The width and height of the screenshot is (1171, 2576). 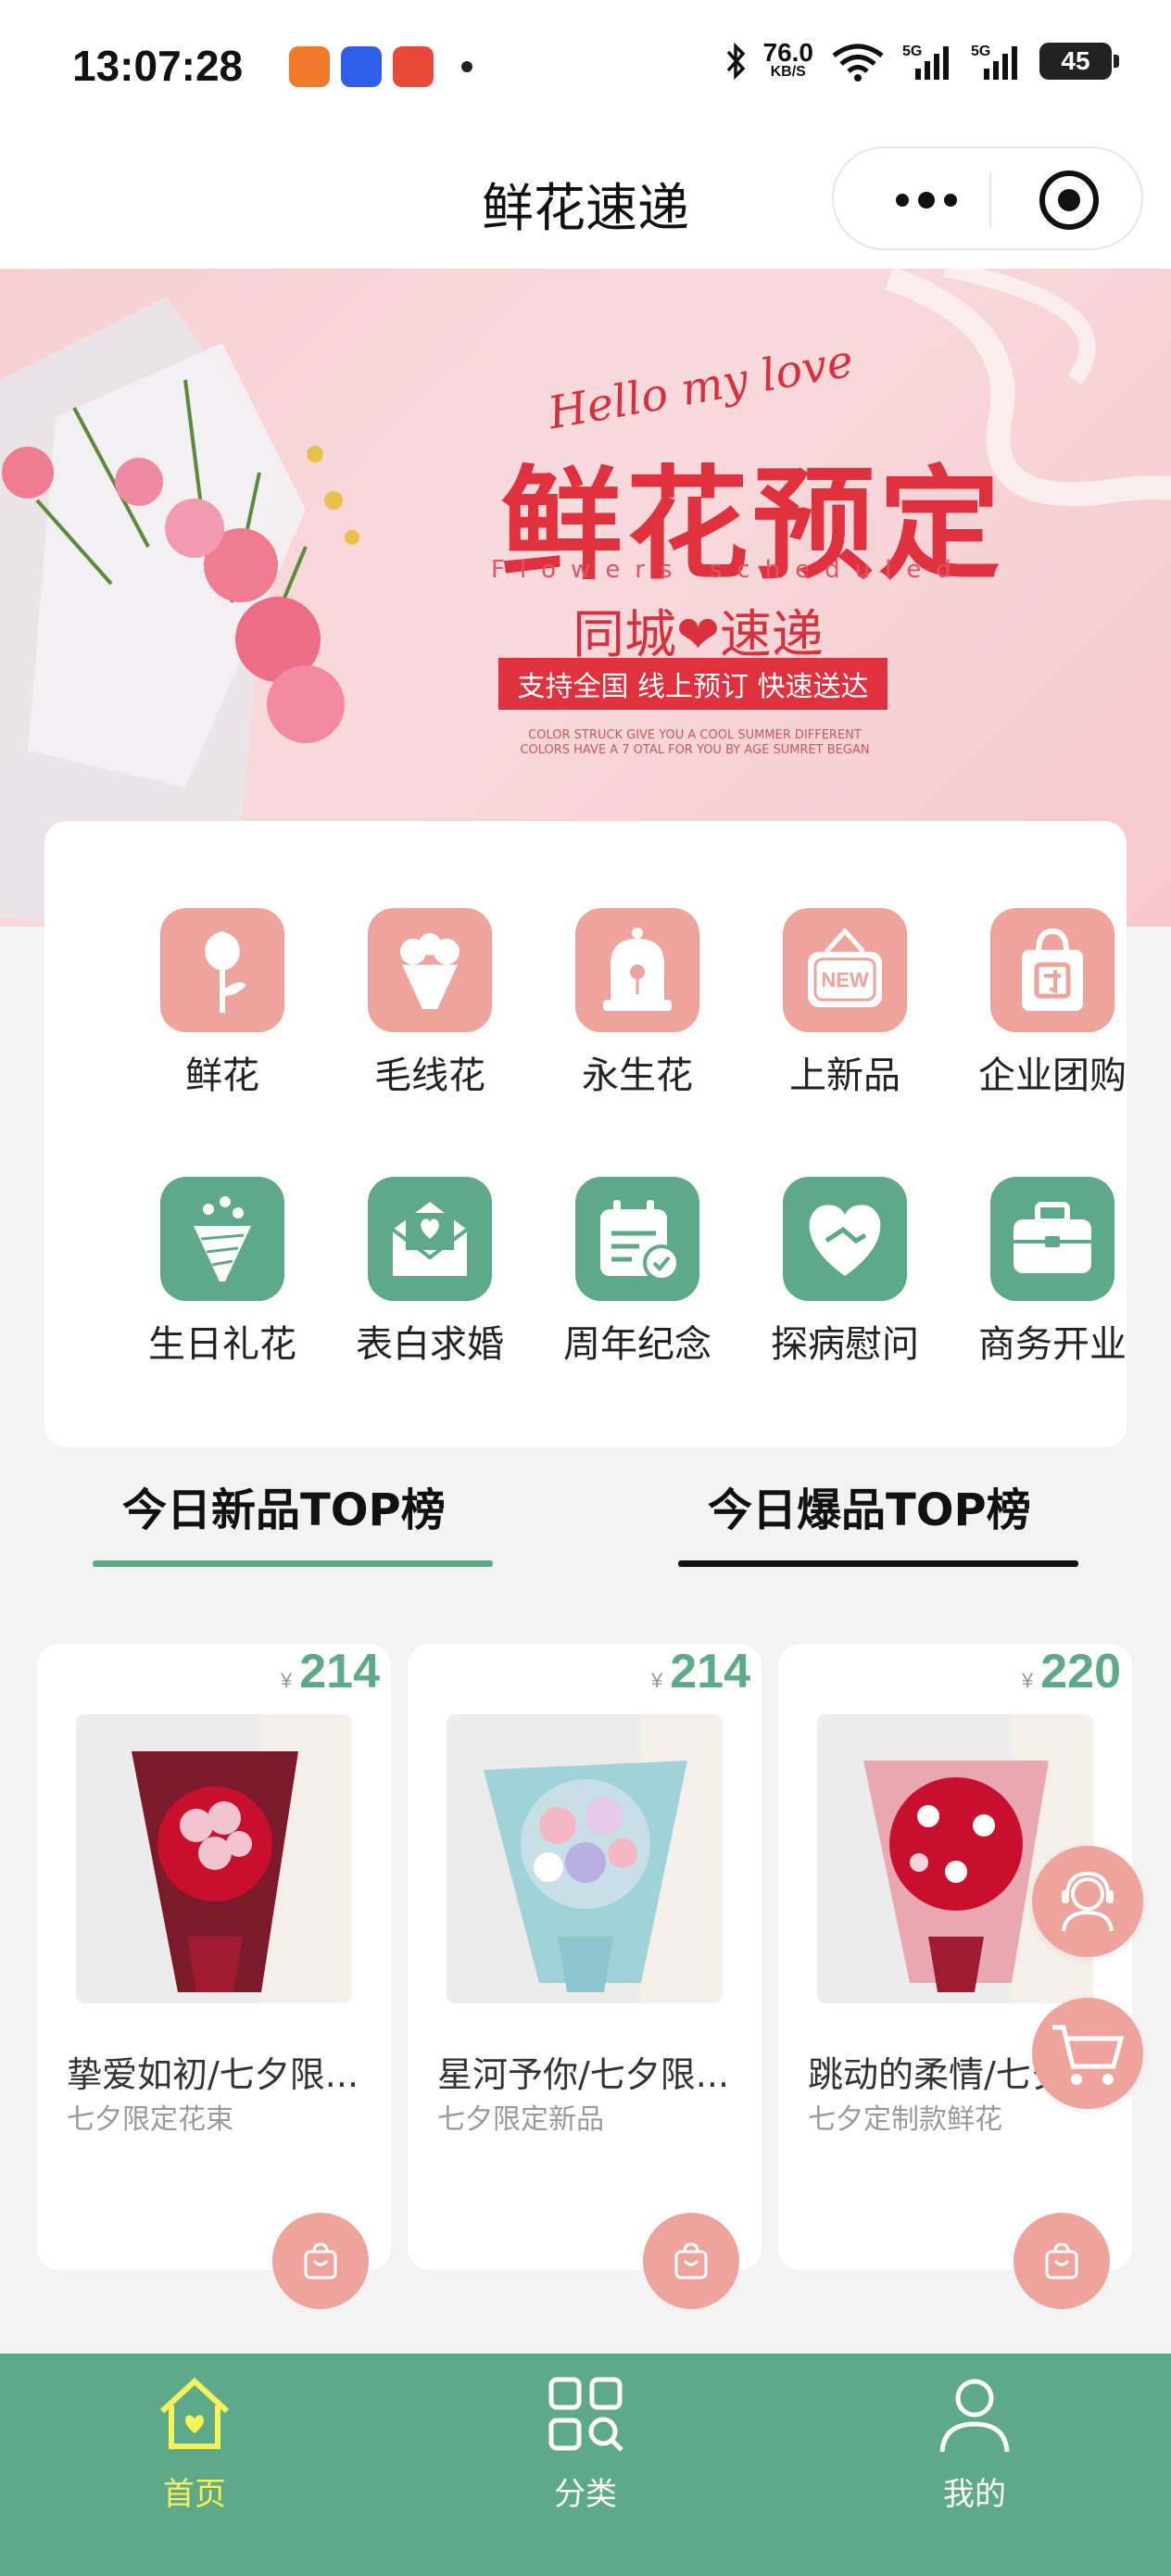 I want to click on category-flowers: 鲜花, so click(x=223, y=1004).